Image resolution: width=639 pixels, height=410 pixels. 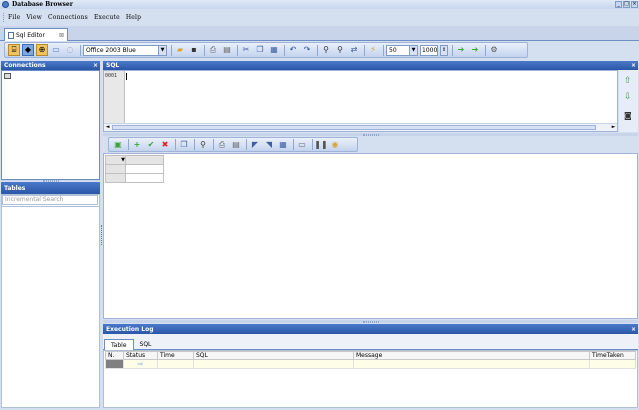 I want to click on column-header-timetaken: TimeTaken, so click(x=612, y=355).